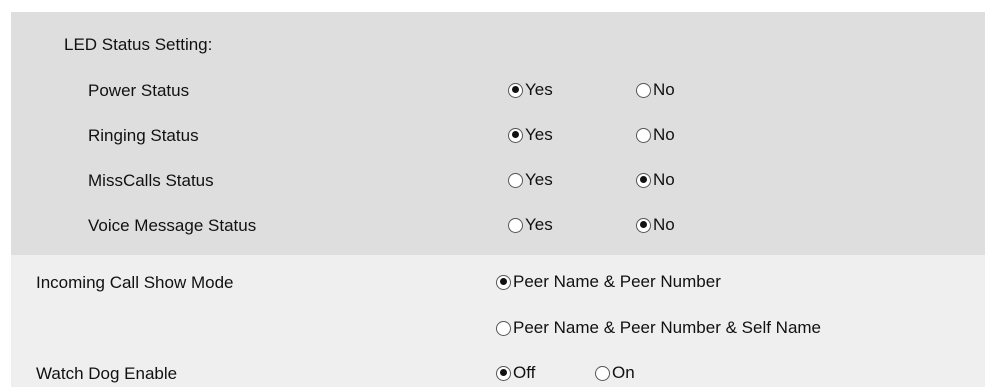 The width and height of the screenshot is (990, 387). I want to click on show-mode-option-label: Peer Name & Peer Number, so click(617, 281).